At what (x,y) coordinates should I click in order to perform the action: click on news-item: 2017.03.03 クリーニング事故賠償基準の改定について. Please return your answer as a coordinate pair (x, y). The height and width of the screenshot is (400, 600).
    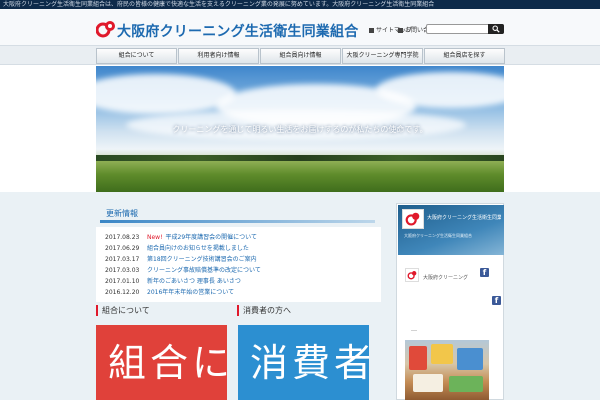
    Looking at the image, I should click on (238, 270).